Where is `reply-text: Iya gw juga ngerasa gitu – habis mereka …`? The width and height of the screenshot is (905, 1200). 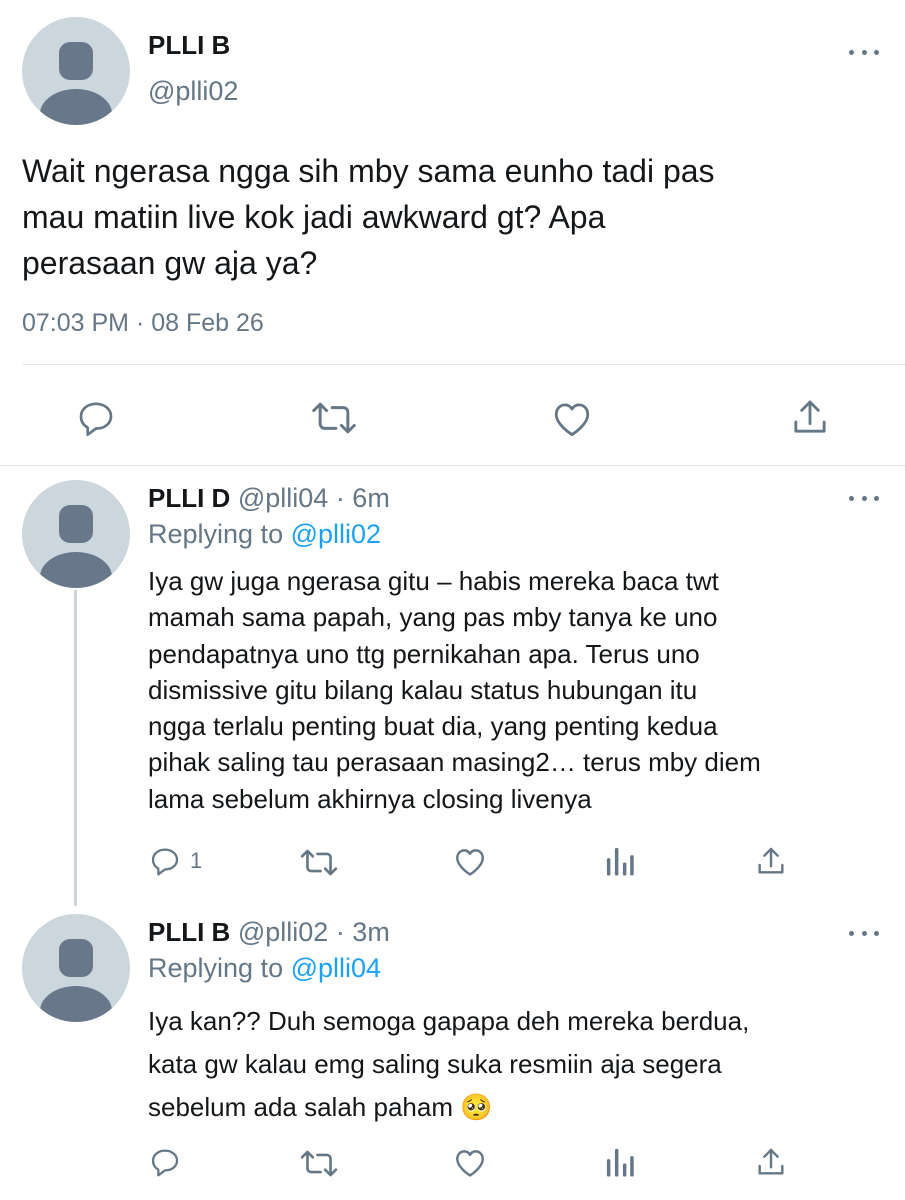
reply-text: Iya gw juga ngerasa gitu – habis mereka … is located at coordinates (454, 690).